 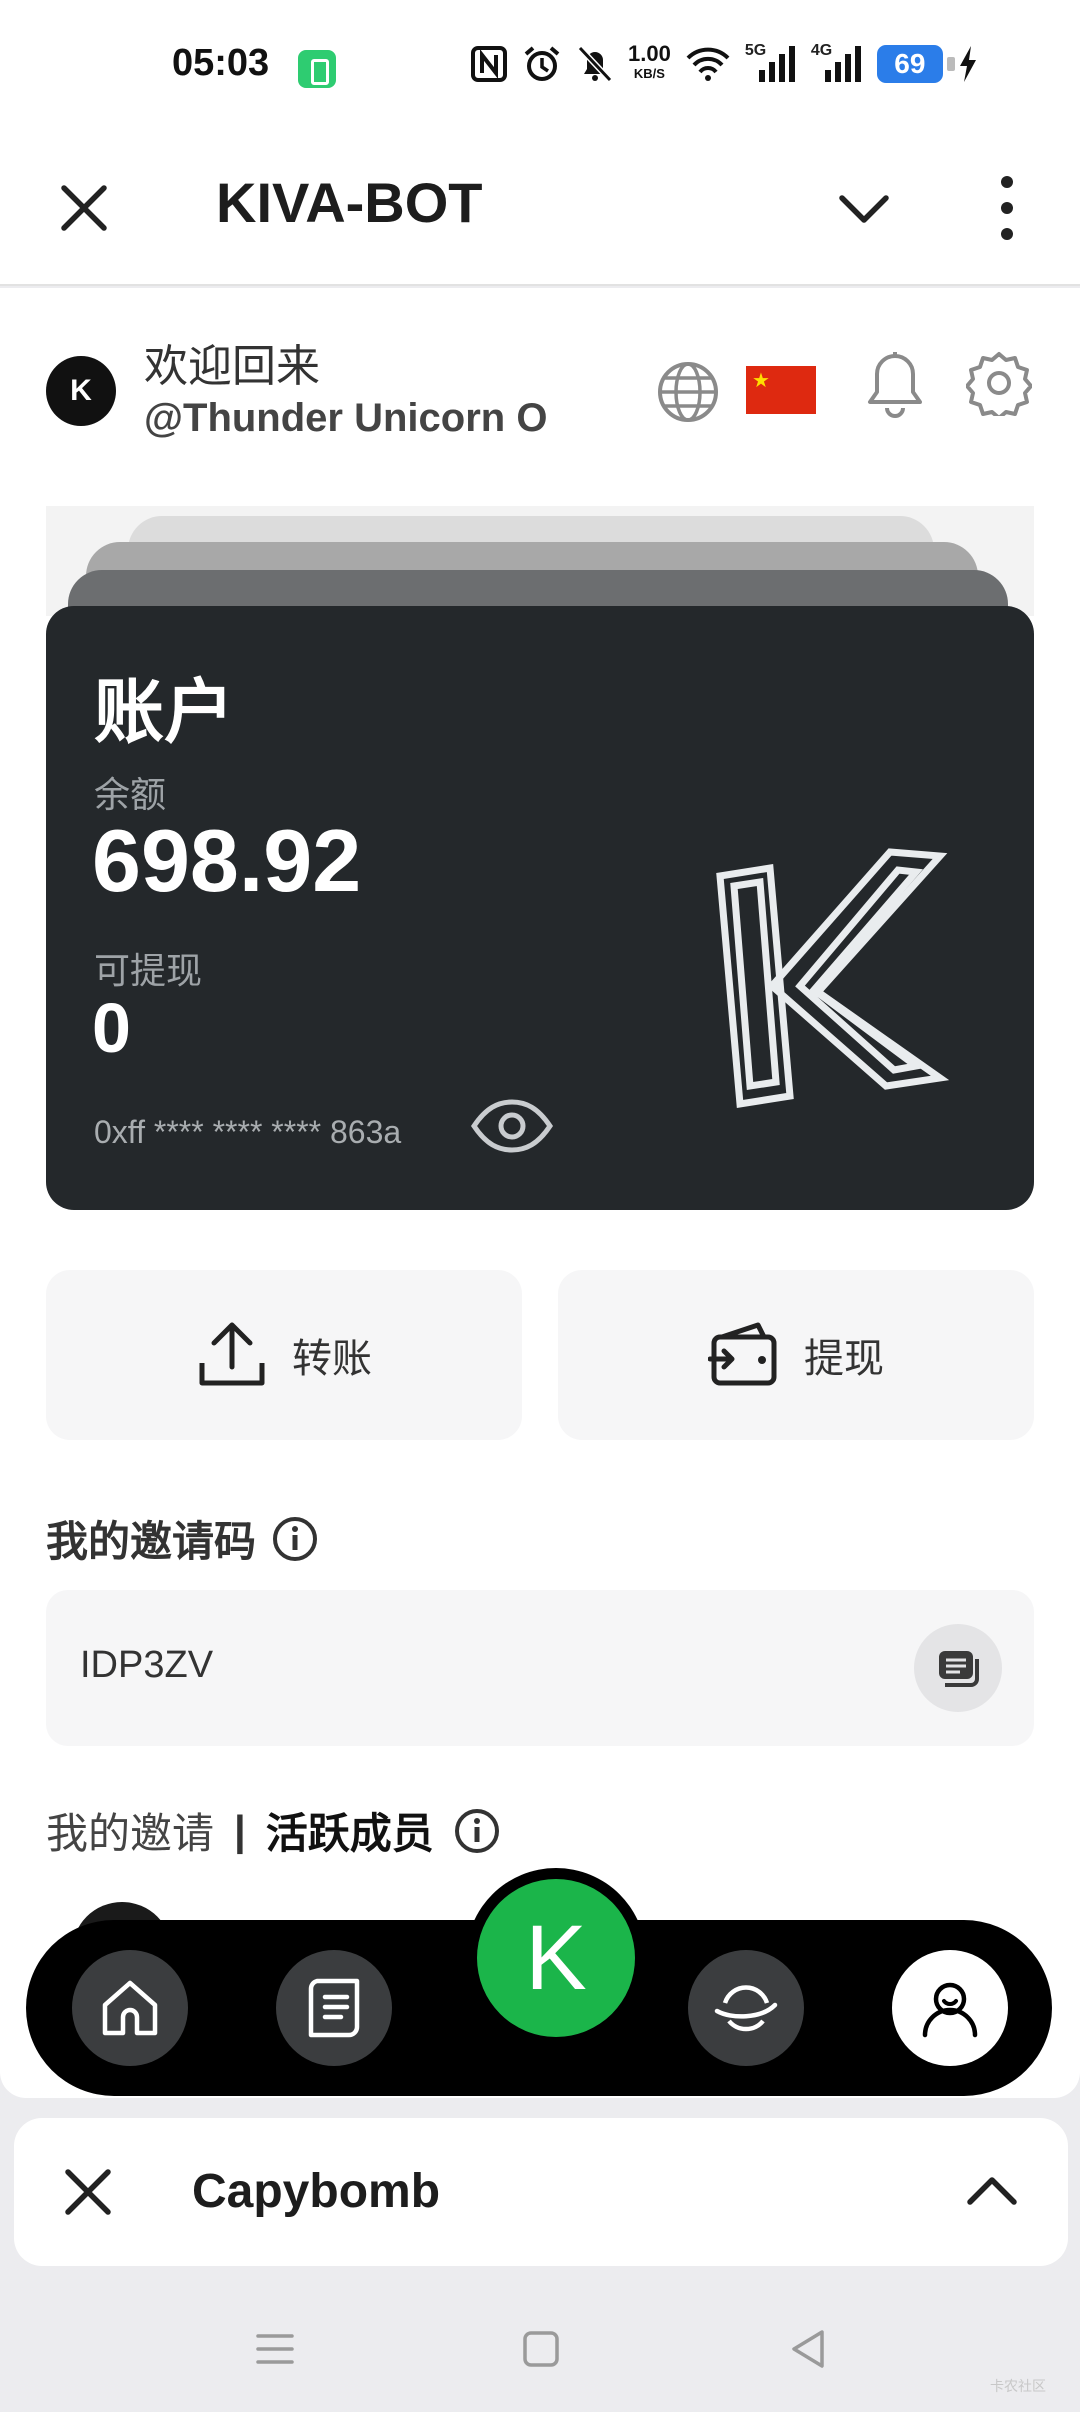 What do you see at coordinates (332, 1359) in the screenshot?
I see `transfer-label: 转账` at bounding box center [332, 1359].